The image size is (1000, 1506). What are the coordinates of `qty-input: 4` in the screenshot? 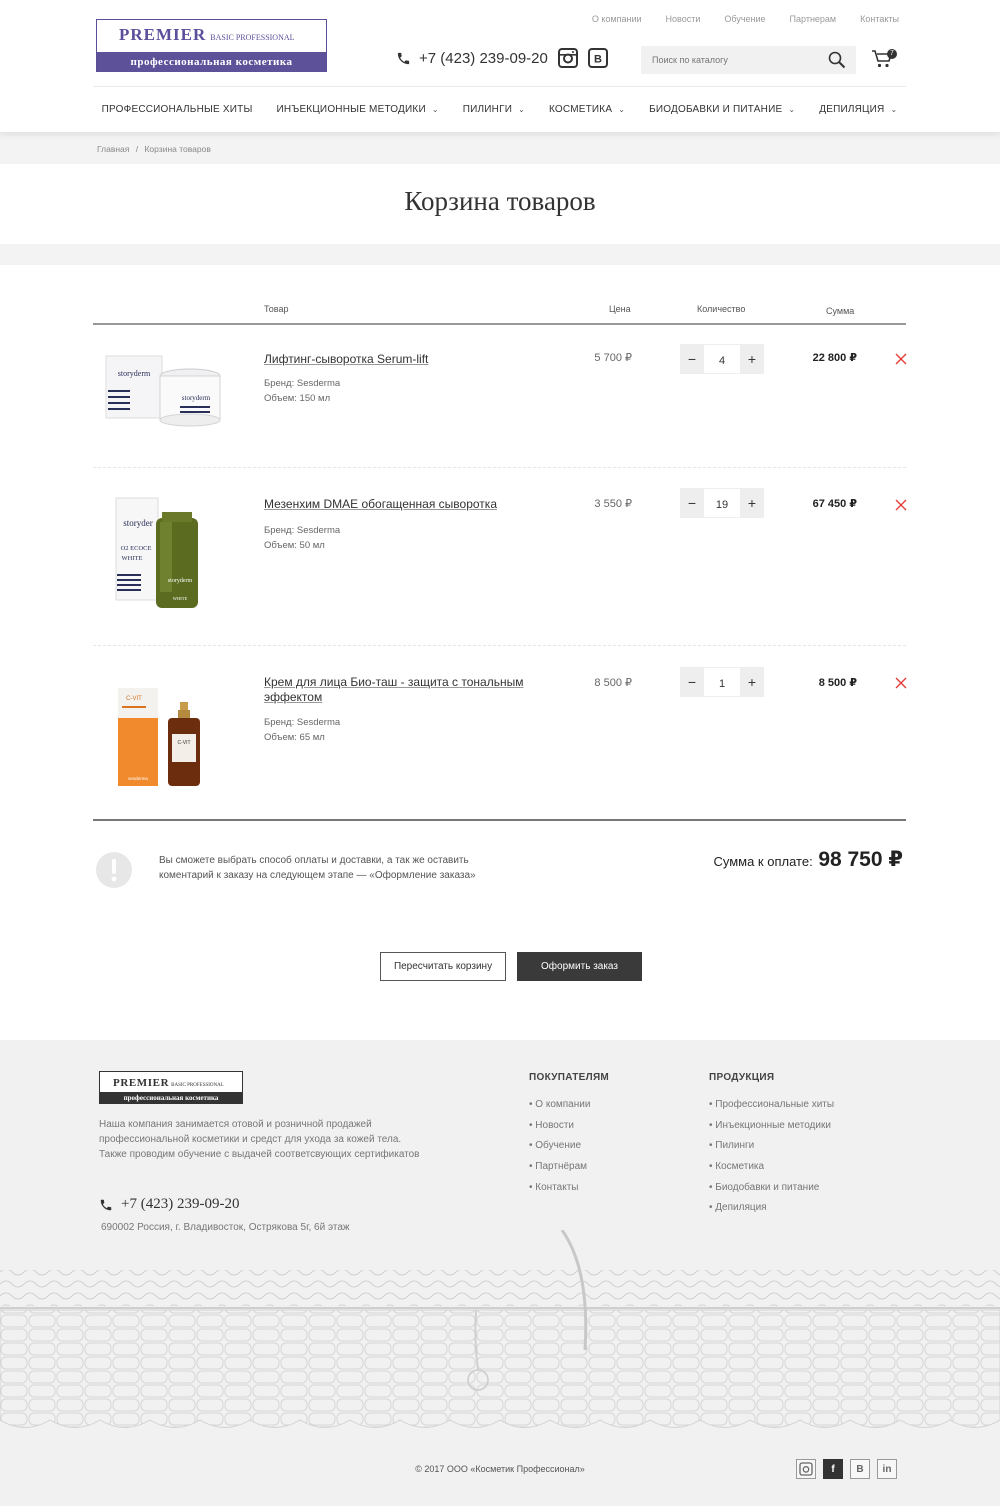 It's located at (722, 359).